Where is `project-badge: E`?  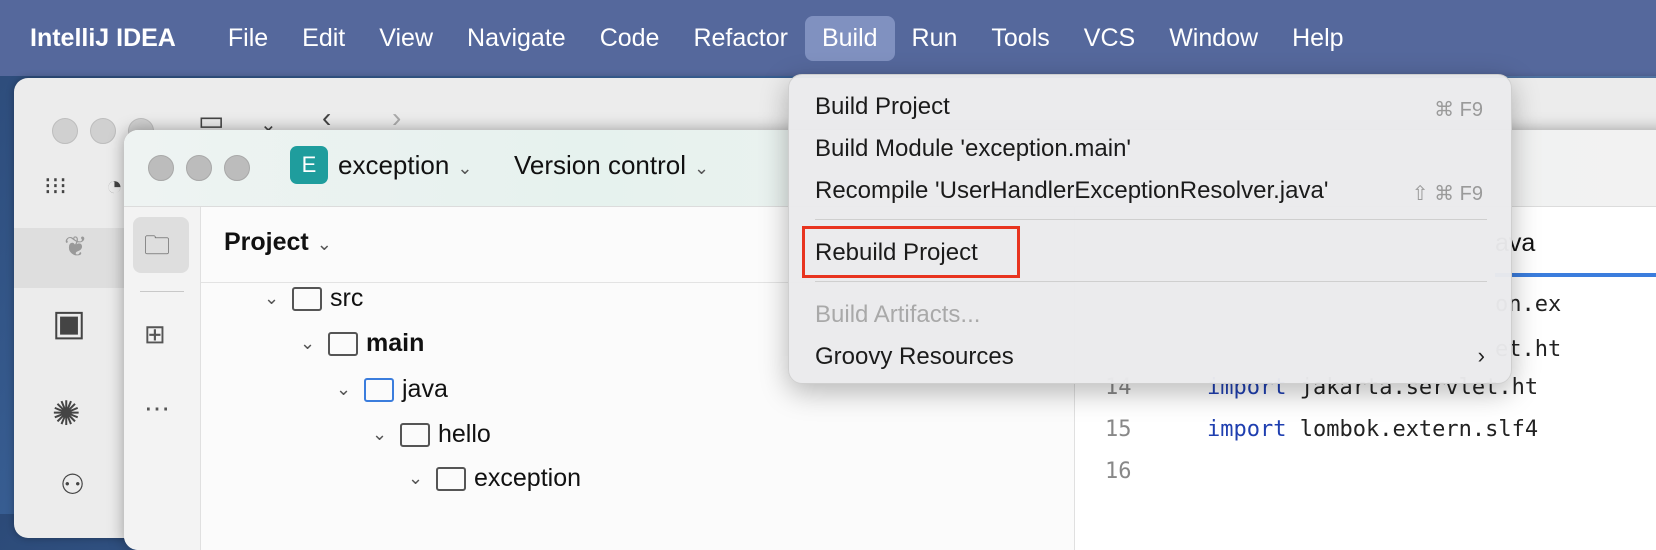
project-badge: E is located at coordinates (309, 165).